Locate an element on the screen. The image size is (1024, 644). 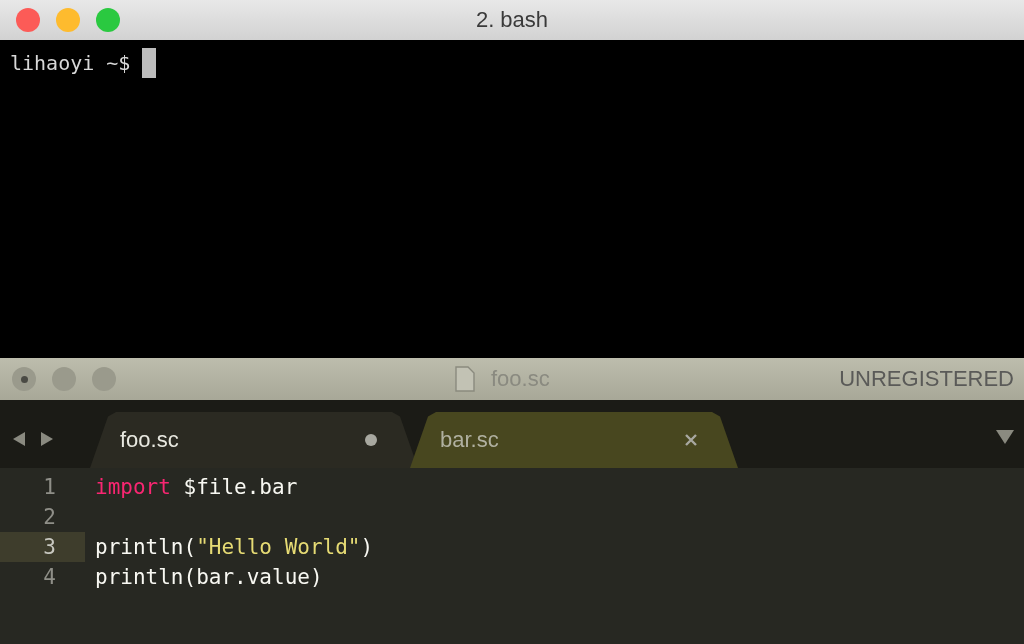
unsaved-dot-icon is located at coordinates (371, 440).